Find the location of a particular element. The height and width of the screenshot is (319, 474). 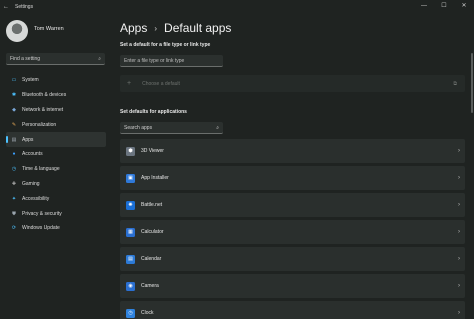

sidebar-item-accounts: ● Accounts is located at coordinates (56, 154).